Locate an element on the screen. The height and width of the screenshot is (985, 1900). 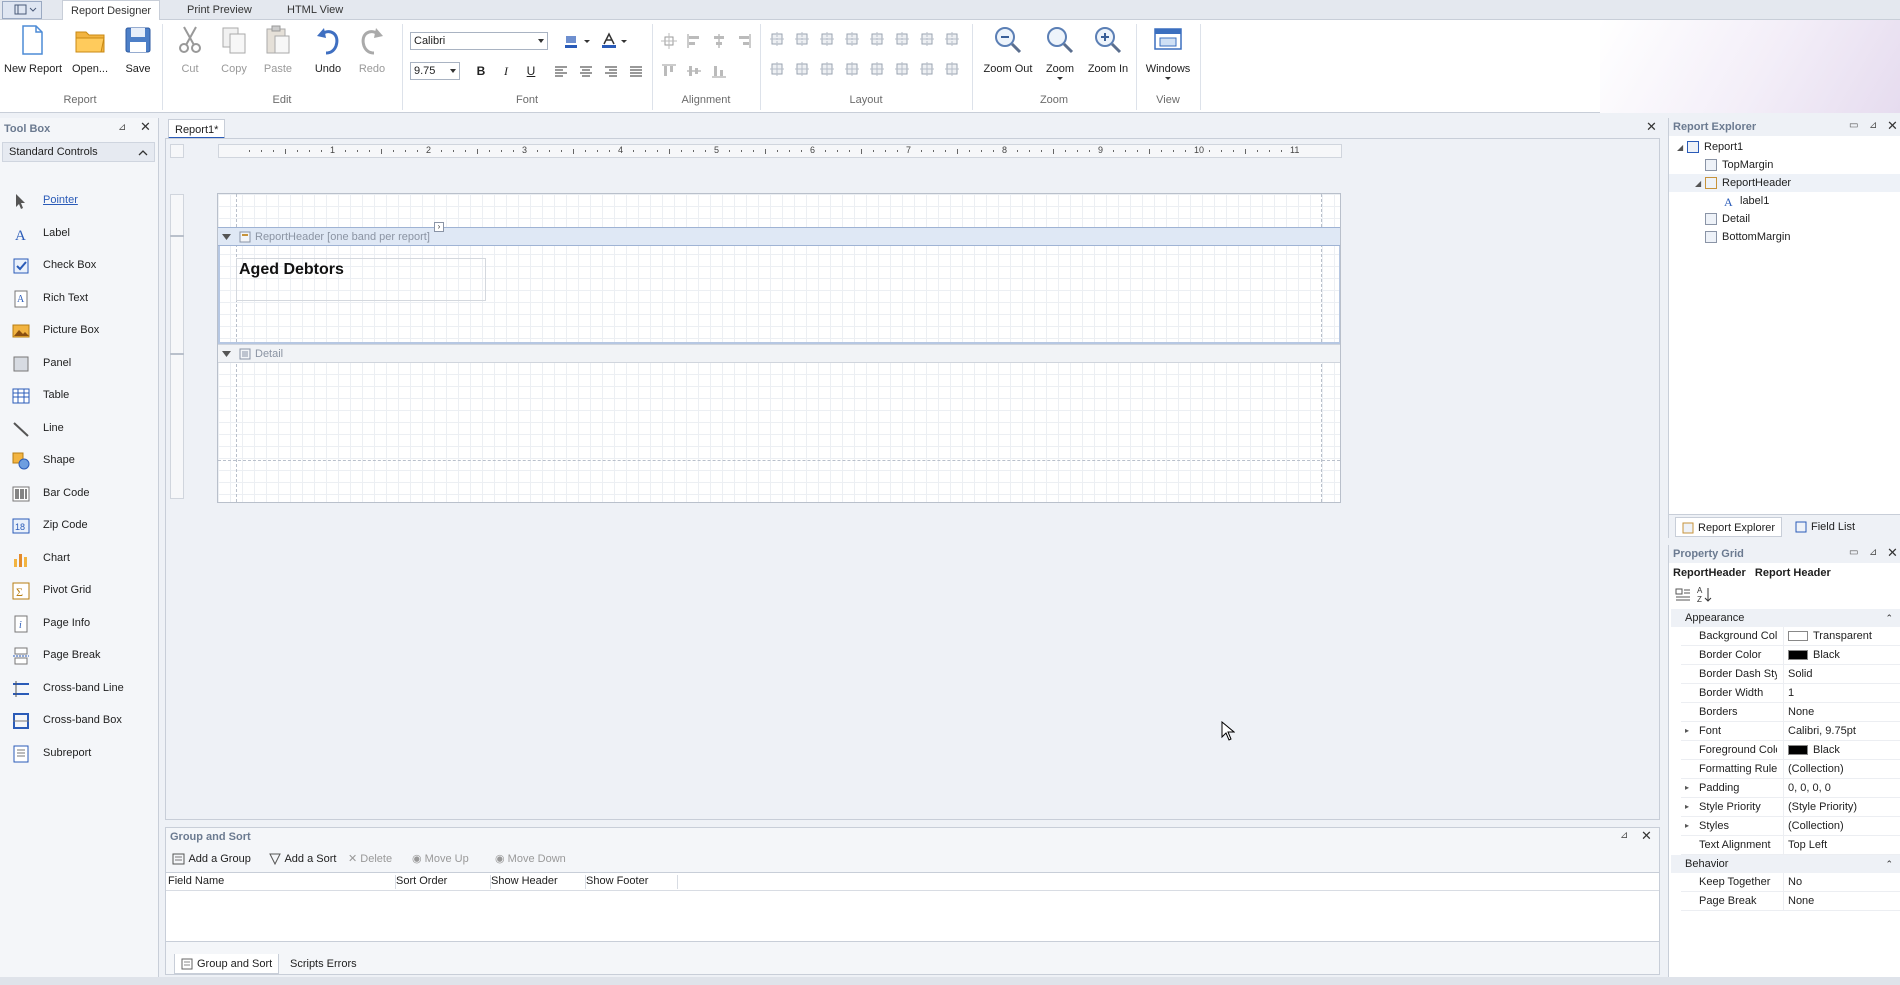
property-row-padding: ▸ Padding 0, 0, 0, 0 is located at coordinates (1790, 788).